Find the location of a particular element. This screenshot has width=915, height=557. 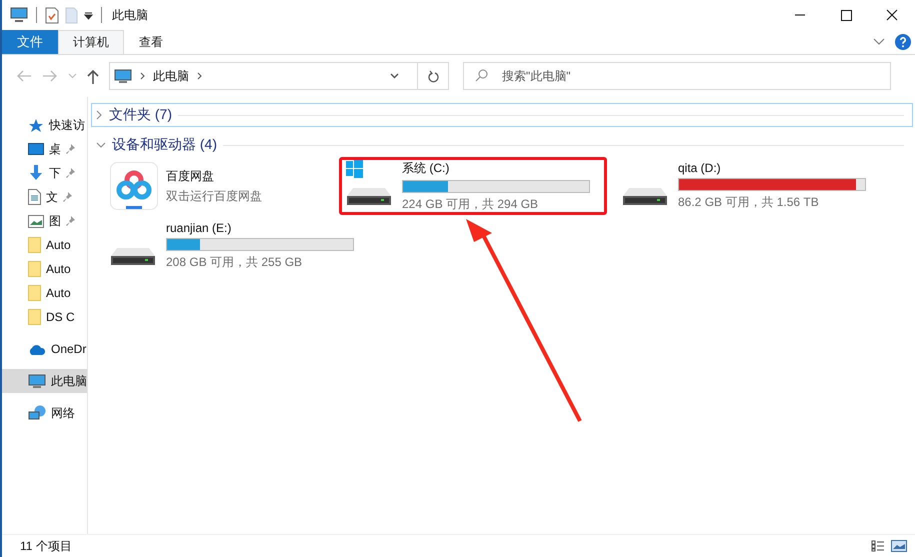

window-title: 此电脑 is located at coordinates (130, 15).